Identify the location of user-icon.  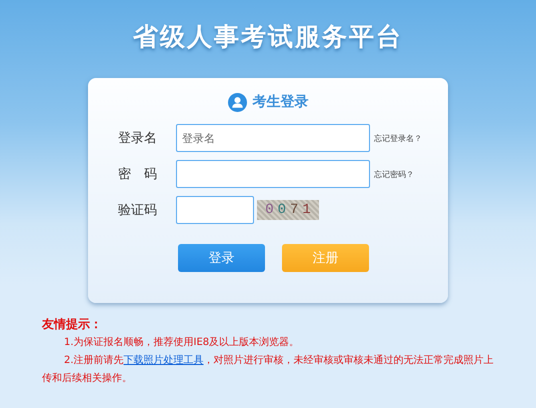
(237, 102).